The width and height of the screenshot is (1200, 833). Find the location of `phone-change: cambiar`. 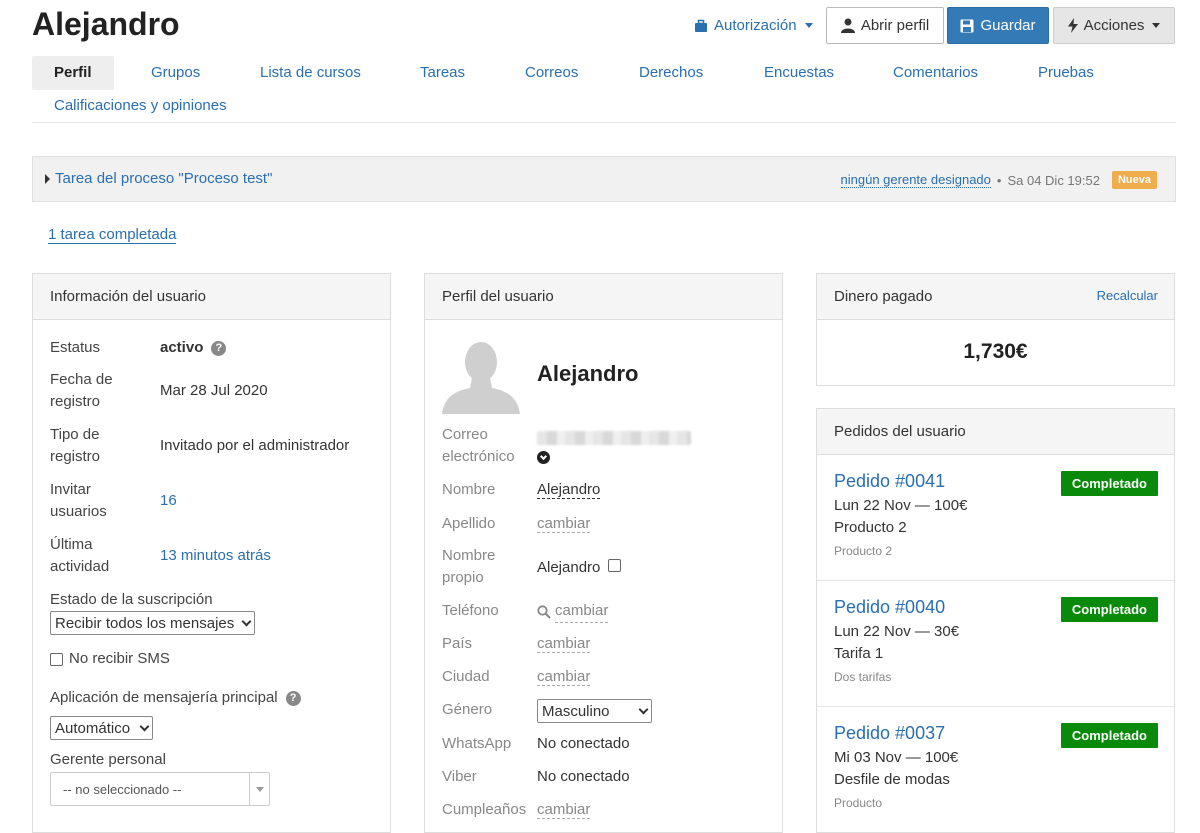

phone-change: cambiar is located at coordinates (573, 611).